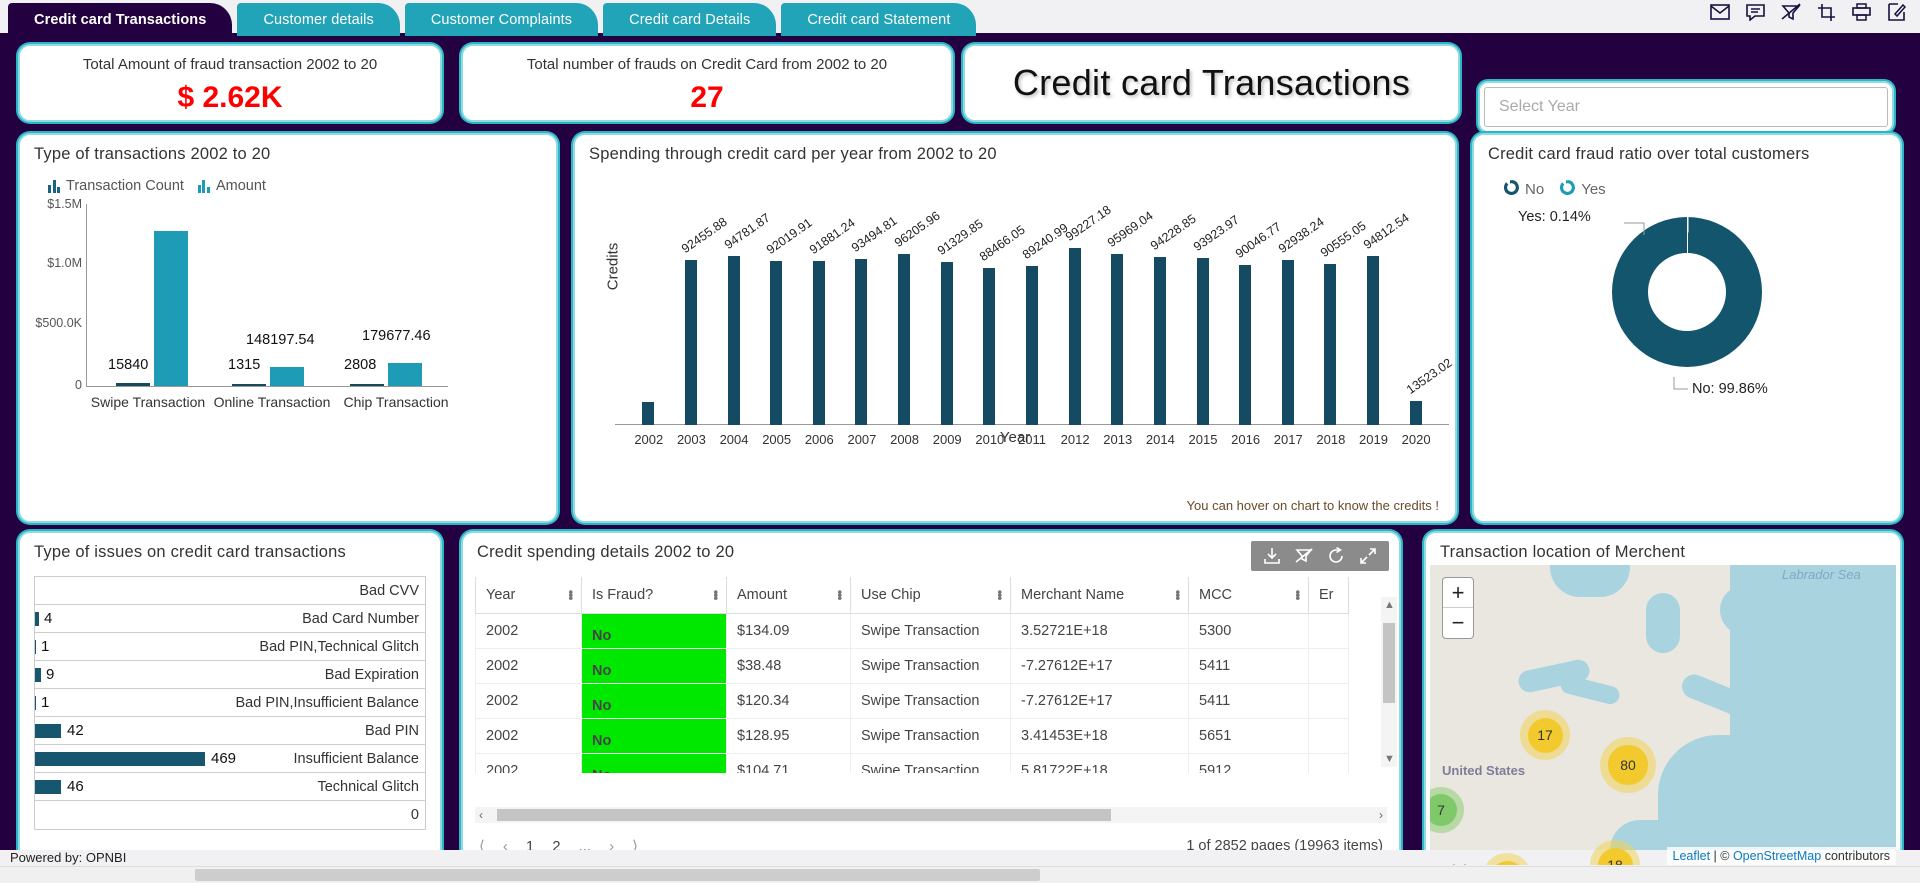 The height and width of the screenshot is (883, 1920). What do you see at coordinates (230, 815) in the screenshot?
I see `issue-row: 0` at bounding box center [230, 815].